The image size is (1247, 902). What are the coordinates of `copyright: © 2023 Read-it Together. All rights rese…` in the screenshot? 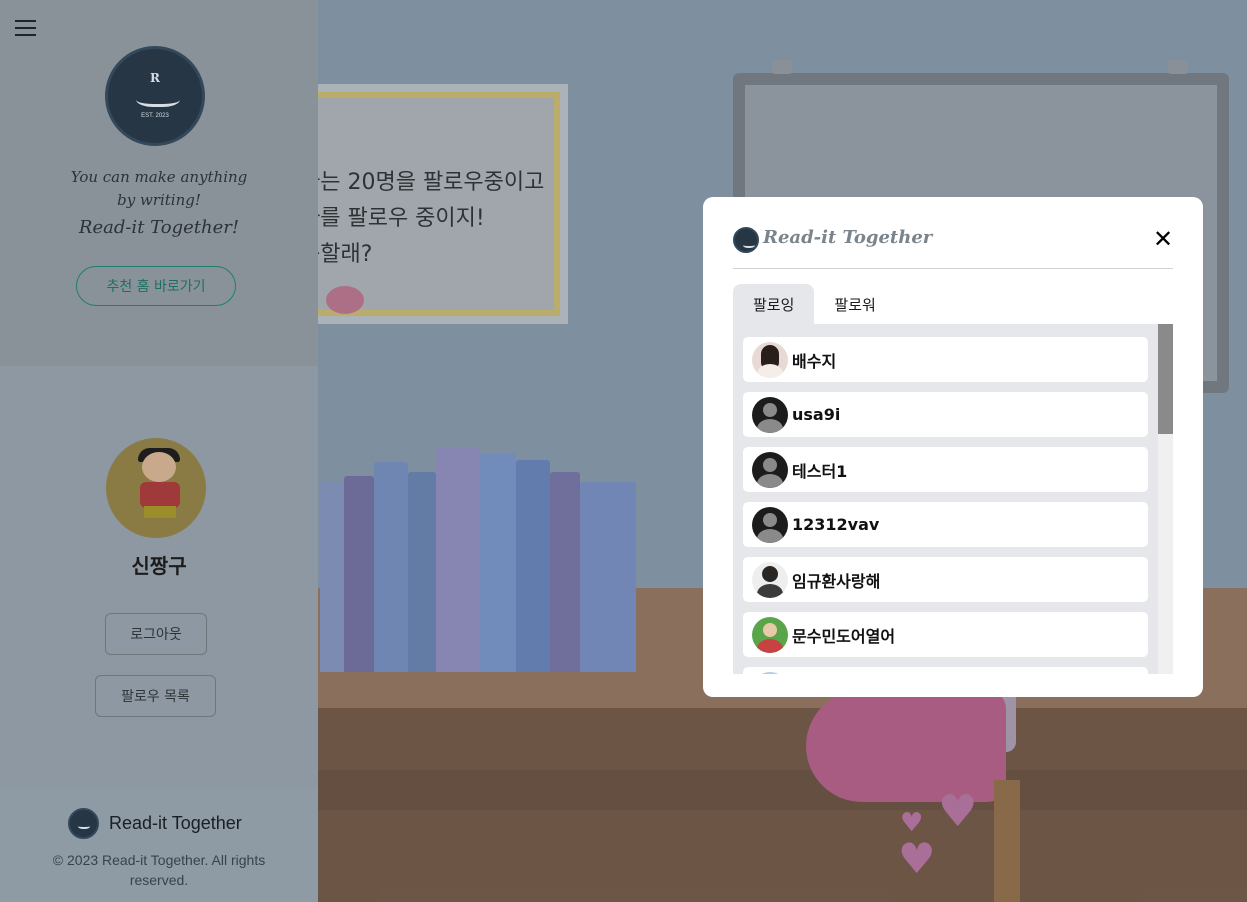 It's located at (159, 870).